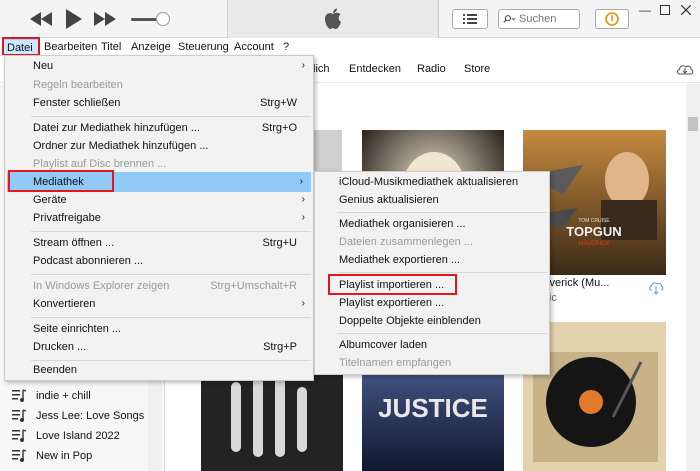  I want to click on menu-item-label: Konvertieren, so click(64, 304).